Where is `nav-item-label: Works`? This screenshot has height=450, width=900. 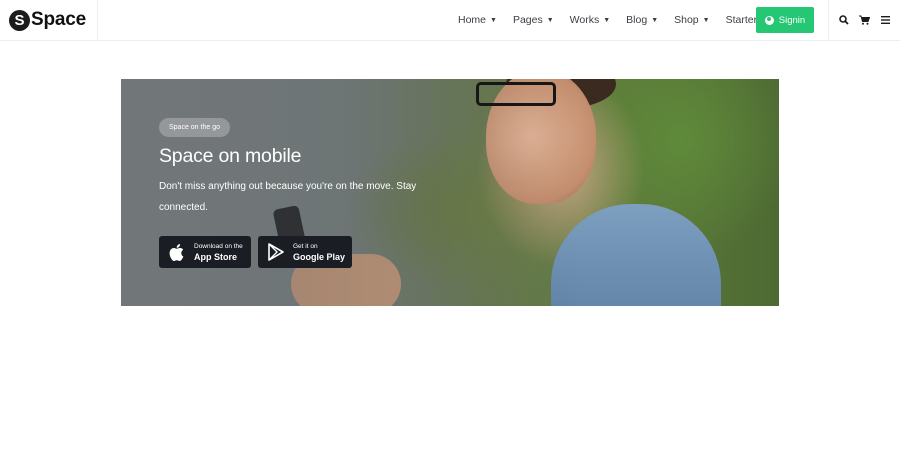
nav-item-label: Works is located at coordinates (584, 20).